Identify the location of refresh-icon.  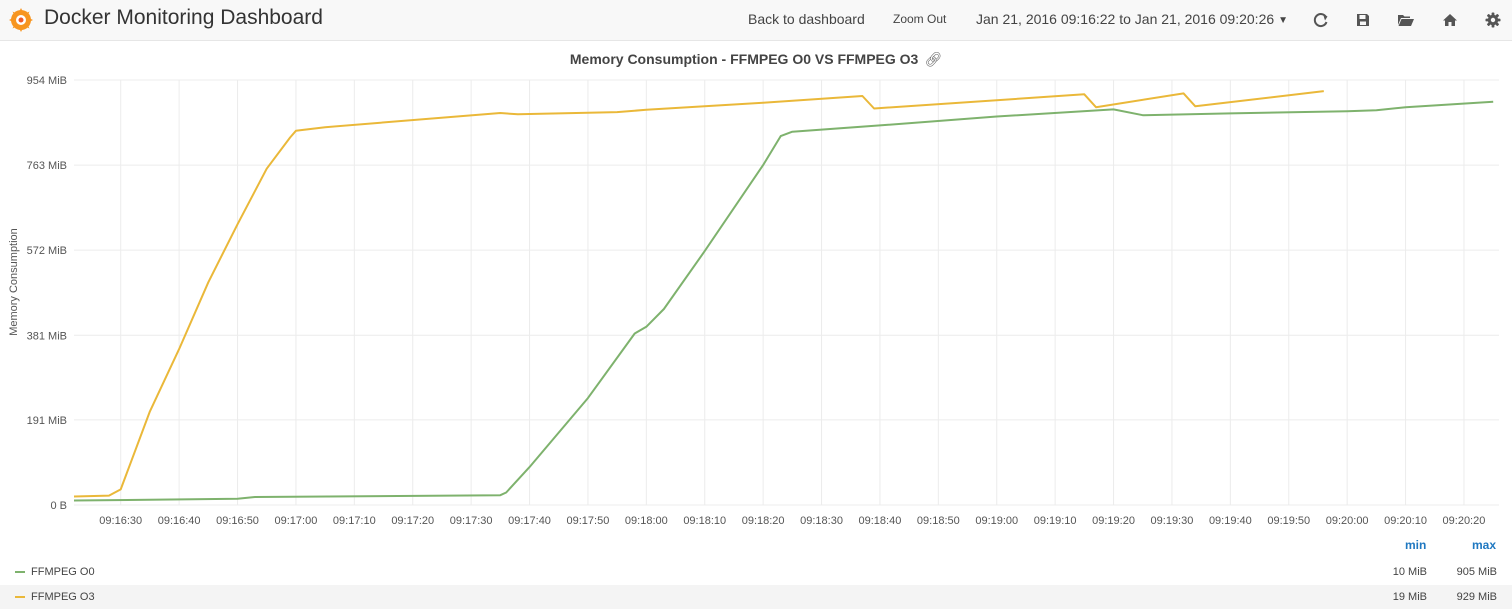
(1321, 20).